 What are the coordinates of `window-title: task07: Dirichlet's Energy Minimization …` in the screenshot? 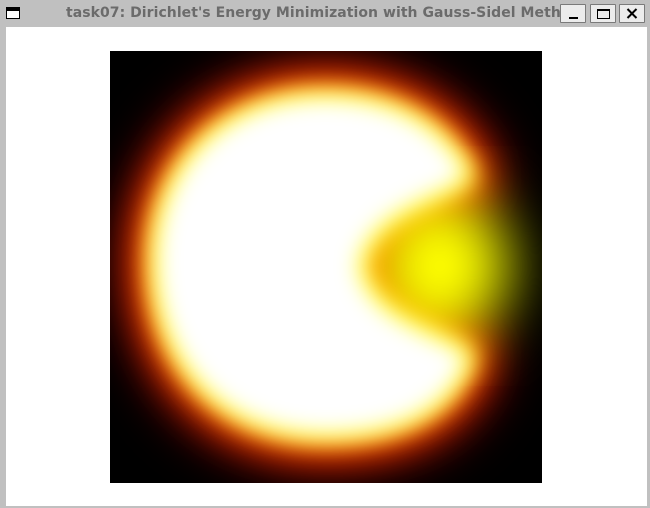 It's located at (323, 13).